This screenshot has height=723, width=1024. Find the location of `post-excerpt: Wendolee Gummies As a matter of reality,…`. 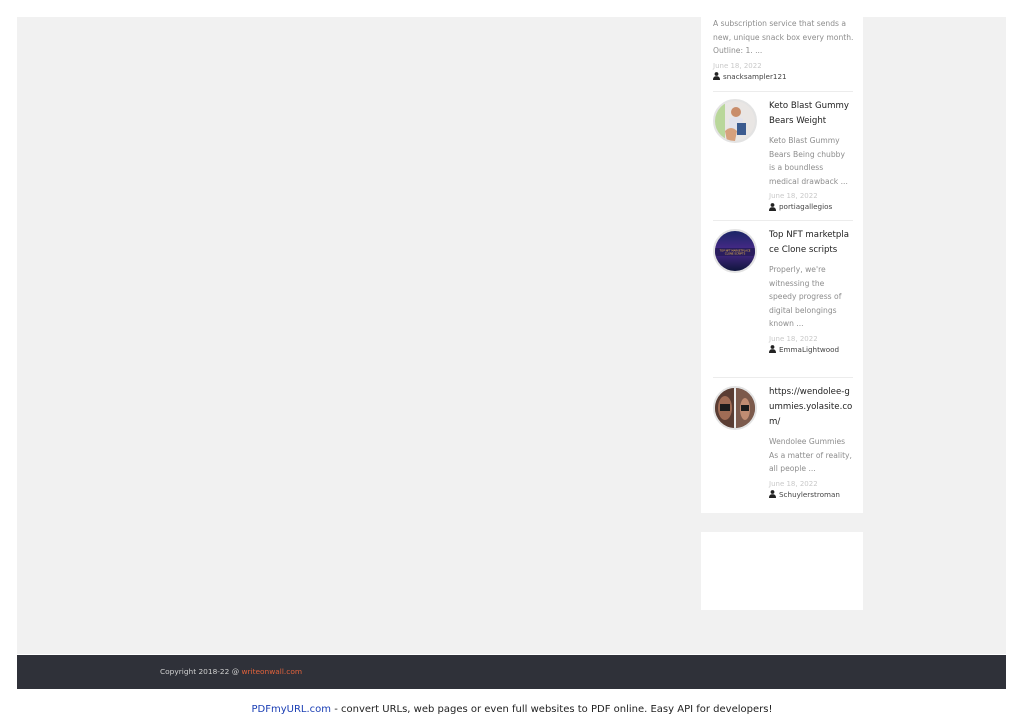

post-excerpt: Wendolee Gummies As a matter of reality,… is located at coordinates (810, 455).